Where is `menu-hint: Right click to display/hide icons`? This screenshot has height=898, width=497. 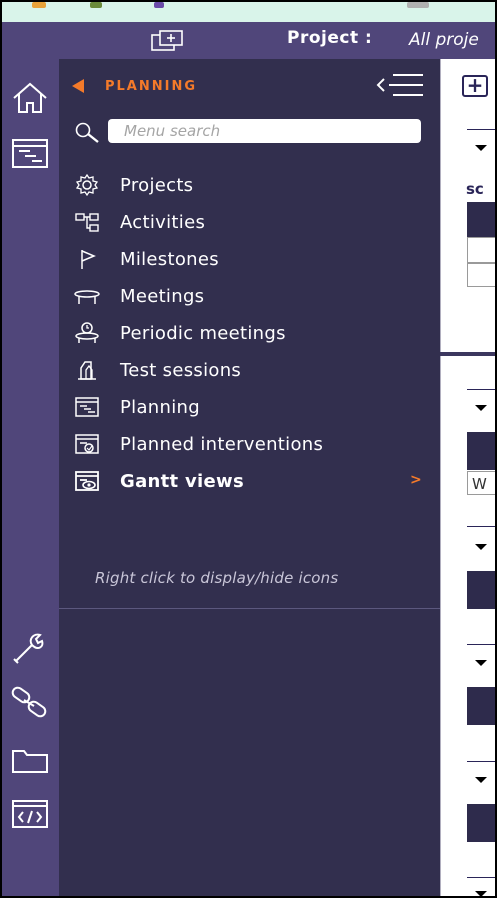
menu-hint: Right click to display/hide icons is located at coordinates (217, 578).